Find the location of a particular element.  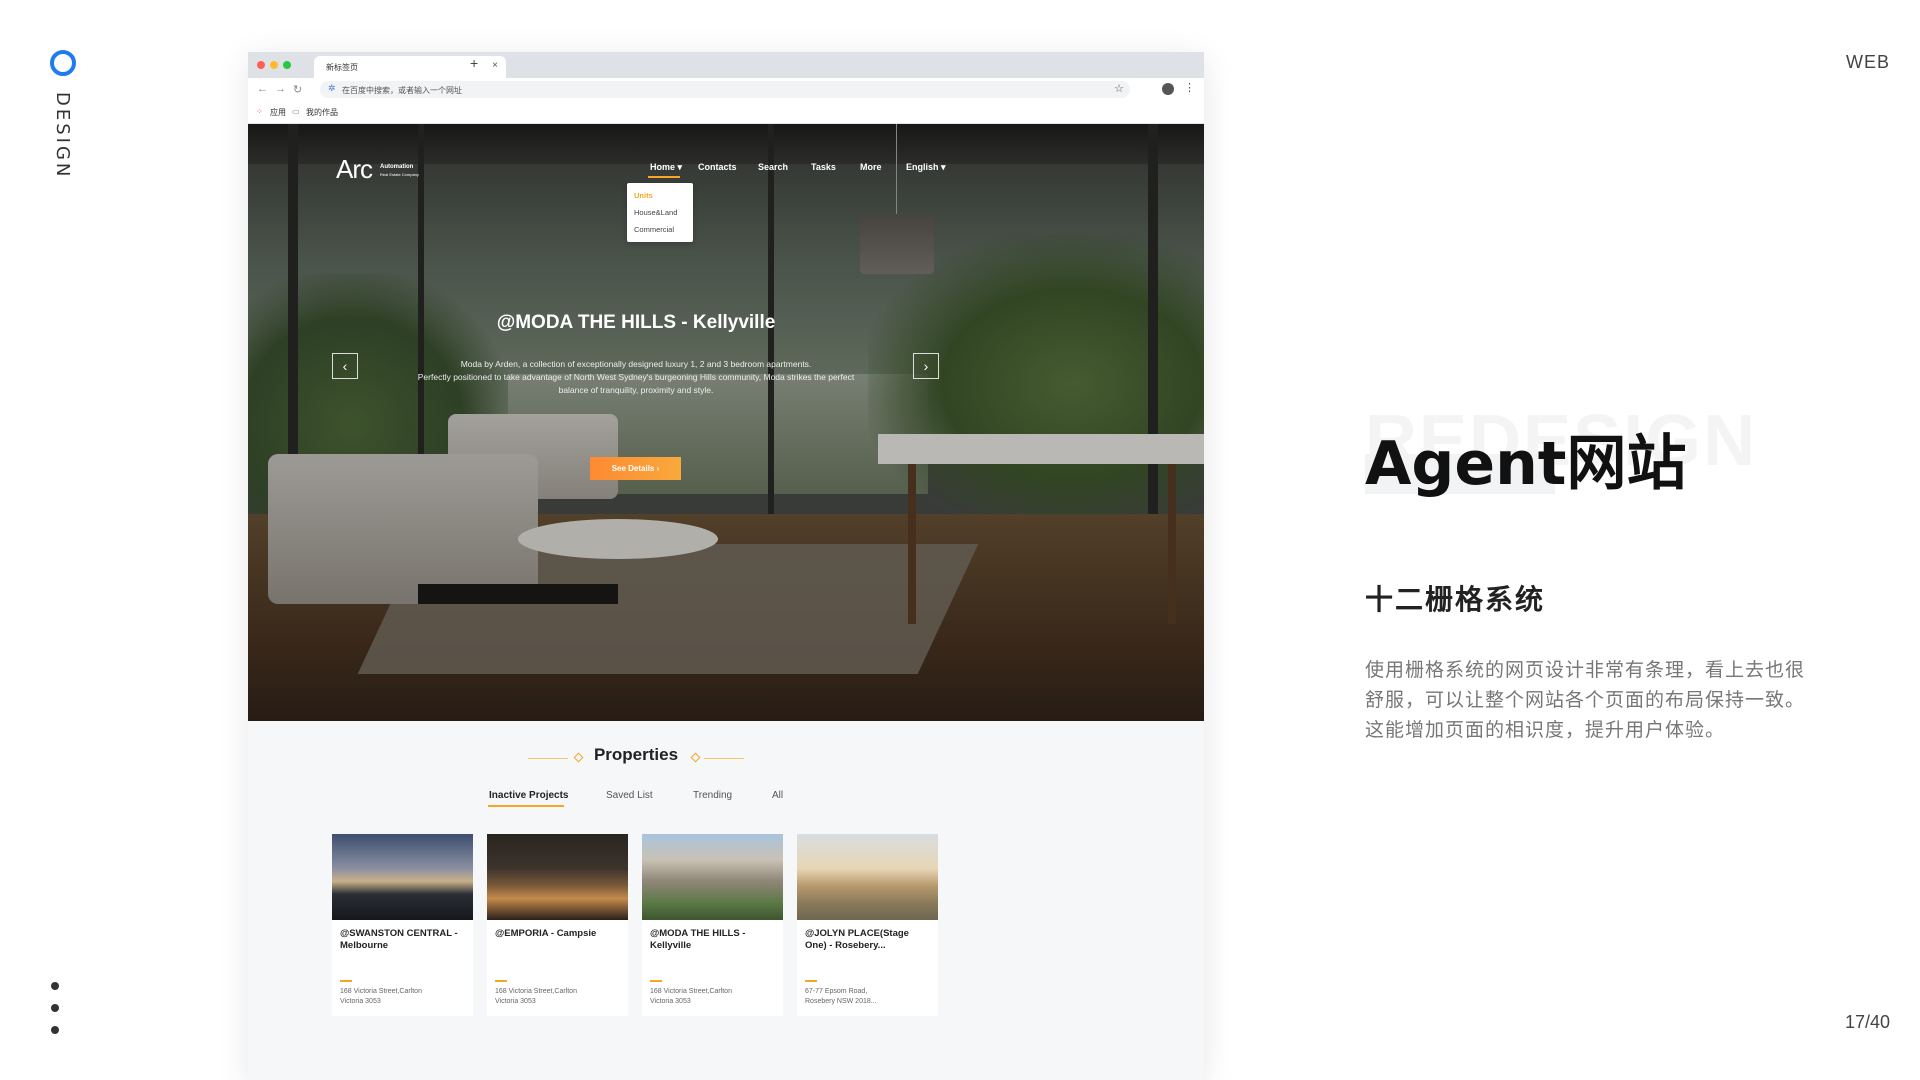

nav-active-underline is located at coordinates (664, 177).